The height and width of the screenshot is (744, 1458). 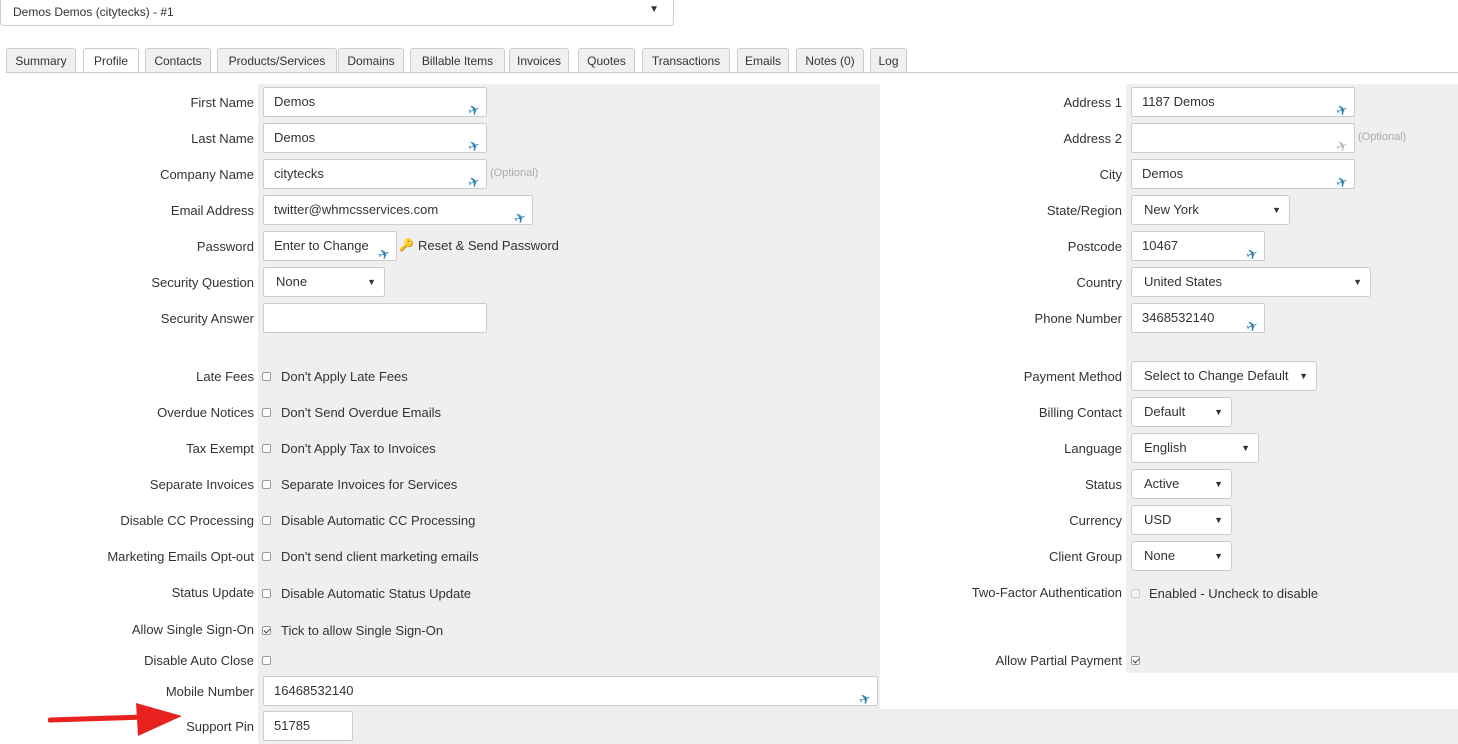 What do you see at coordinates (375, 139) in the screenshot?
I see `last-name-input: Demos ✈` at bounding box center [375, 139].